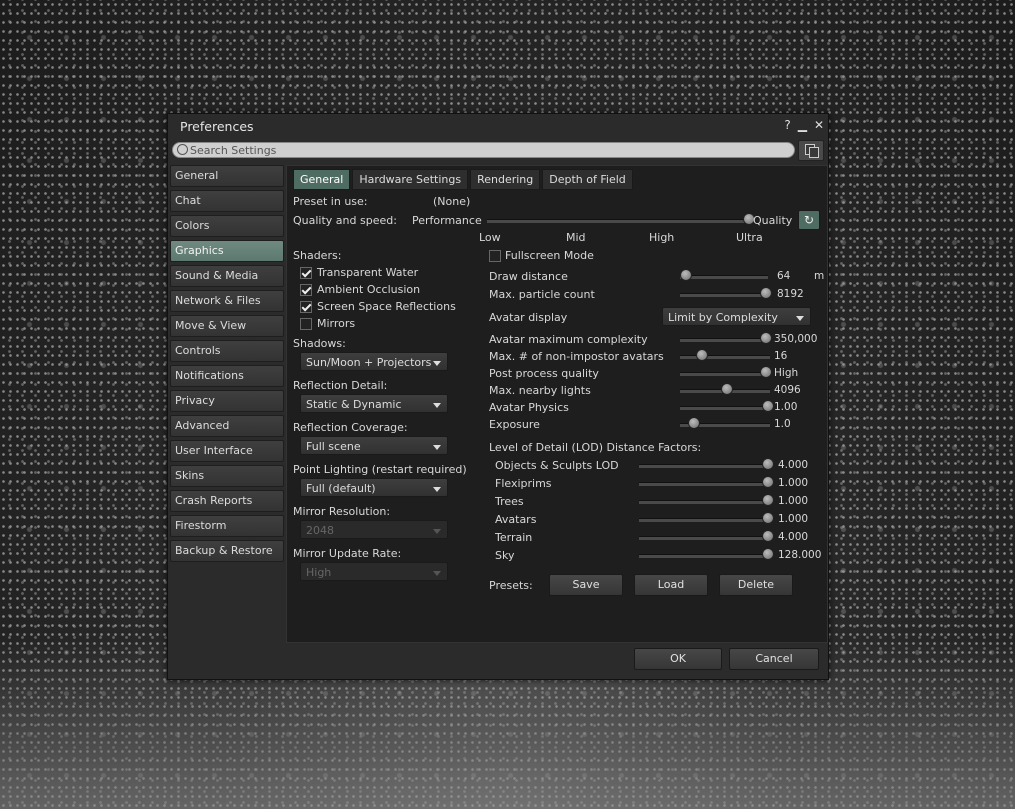  Describe the element at coordinates (227, 526) in the screenshot. I see `sidebar-item-firestorm: Firestorm` at that location.